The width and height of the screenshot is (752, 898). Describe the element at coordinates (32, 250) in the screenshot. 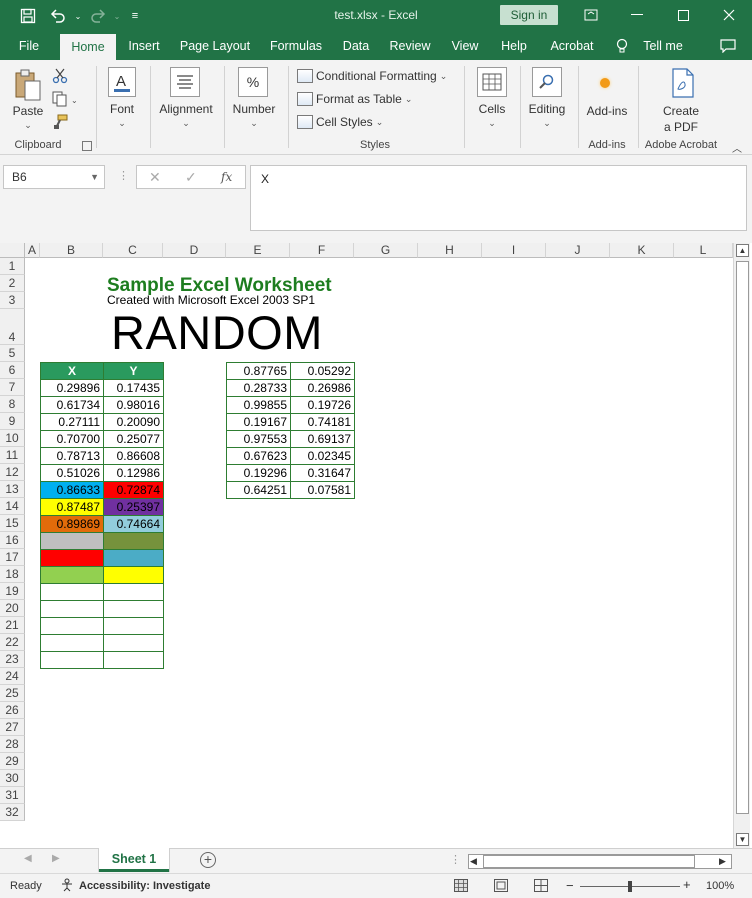

I see `column-header-a: A` at that location.